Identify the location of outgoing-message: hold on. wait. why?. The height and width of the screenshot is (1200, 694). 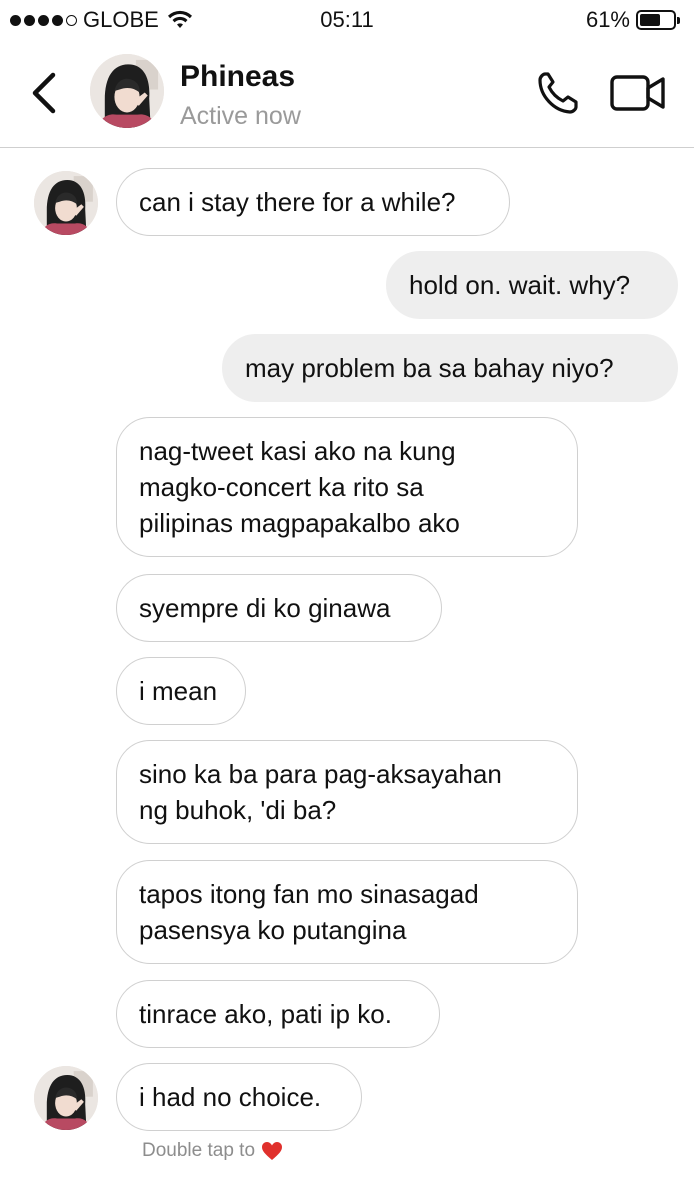
(532, 285).